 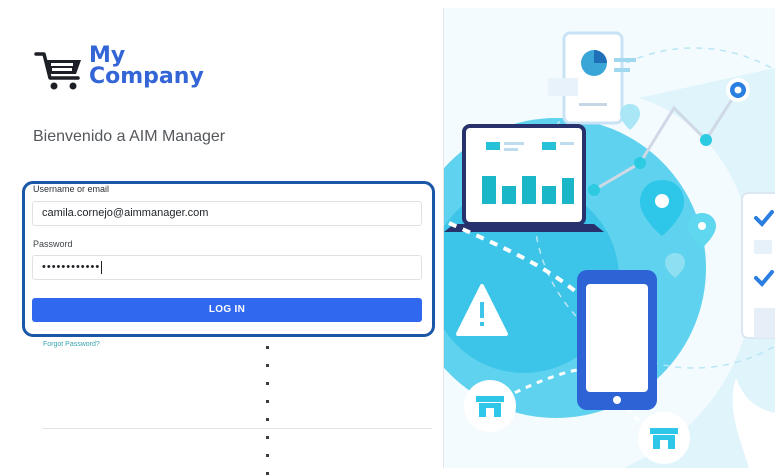 I want to click on welcome-heading: Bienvenido a AIM Manager, so click(x=129, y=136).